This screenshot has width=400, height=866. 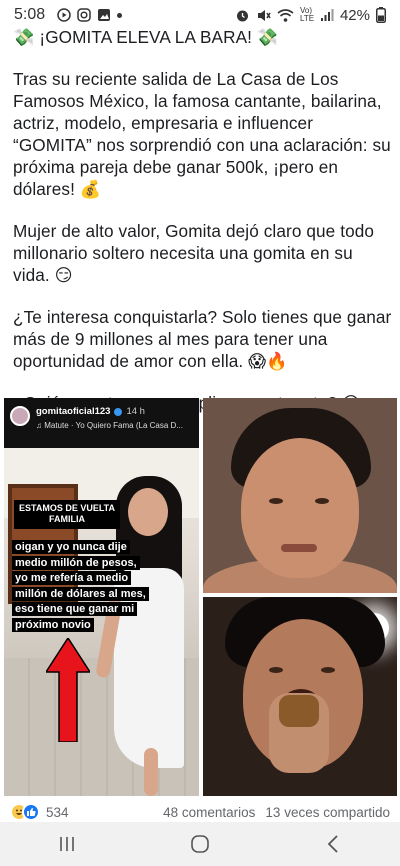 What do you see at coordinates (146, 37) in the screenshot?
I see `post-headline: 💸 ¡GOMITA ELEVA LA BARA! 💸` at bounding box center [146, 37].